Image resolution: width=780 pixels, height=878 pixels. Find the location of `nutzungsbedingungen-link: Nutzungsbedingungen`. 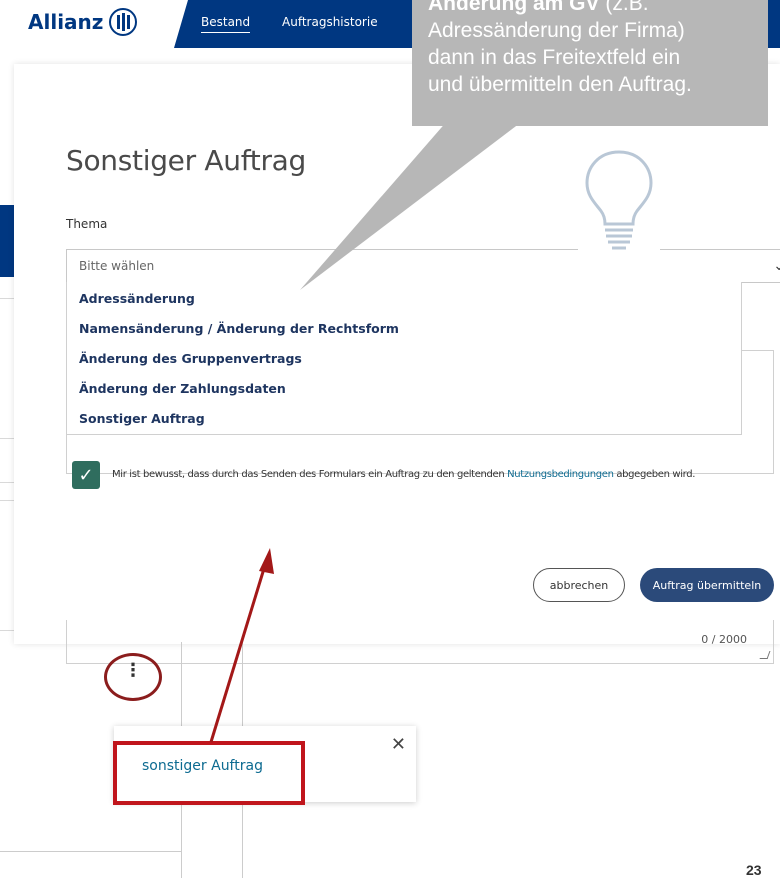

nutzungsbedingungen-link: Nutzungsbedingungen is located at coordinates (560, 474).